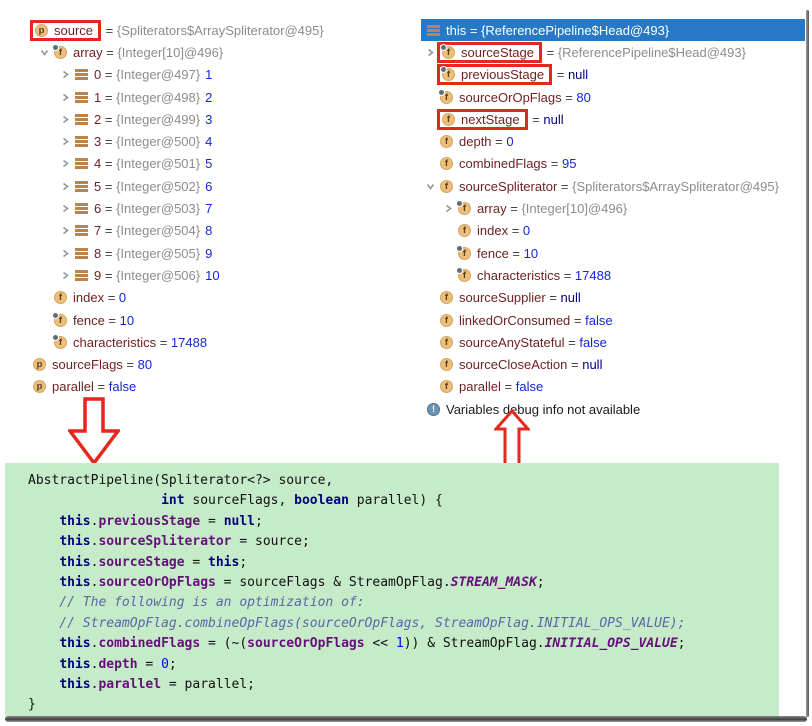 This screenshot has height=726, width=812. I want to click on primitive-preview: 10, so click(212, 275).